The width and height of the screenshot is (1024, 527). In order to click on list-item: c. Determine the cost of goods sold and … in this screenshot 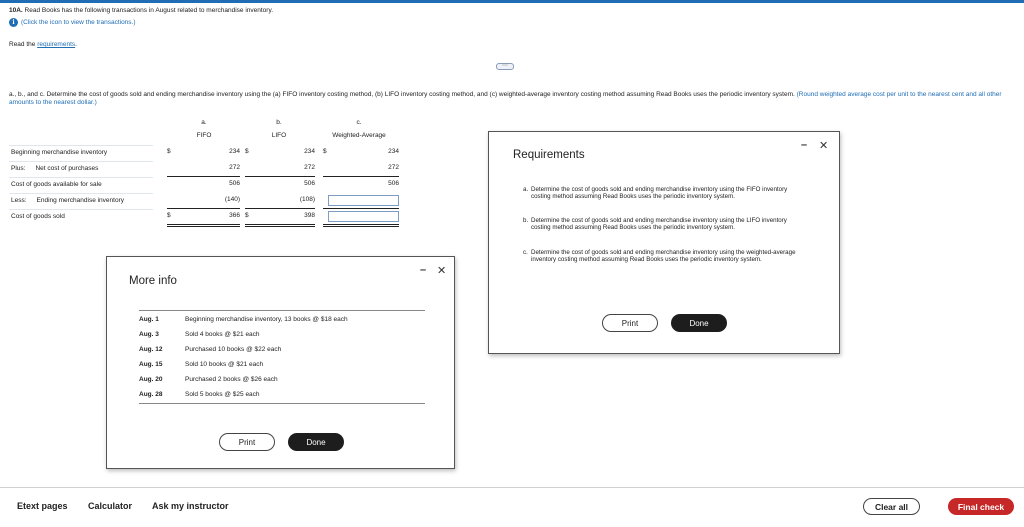, I will do `click(663, 256)`.